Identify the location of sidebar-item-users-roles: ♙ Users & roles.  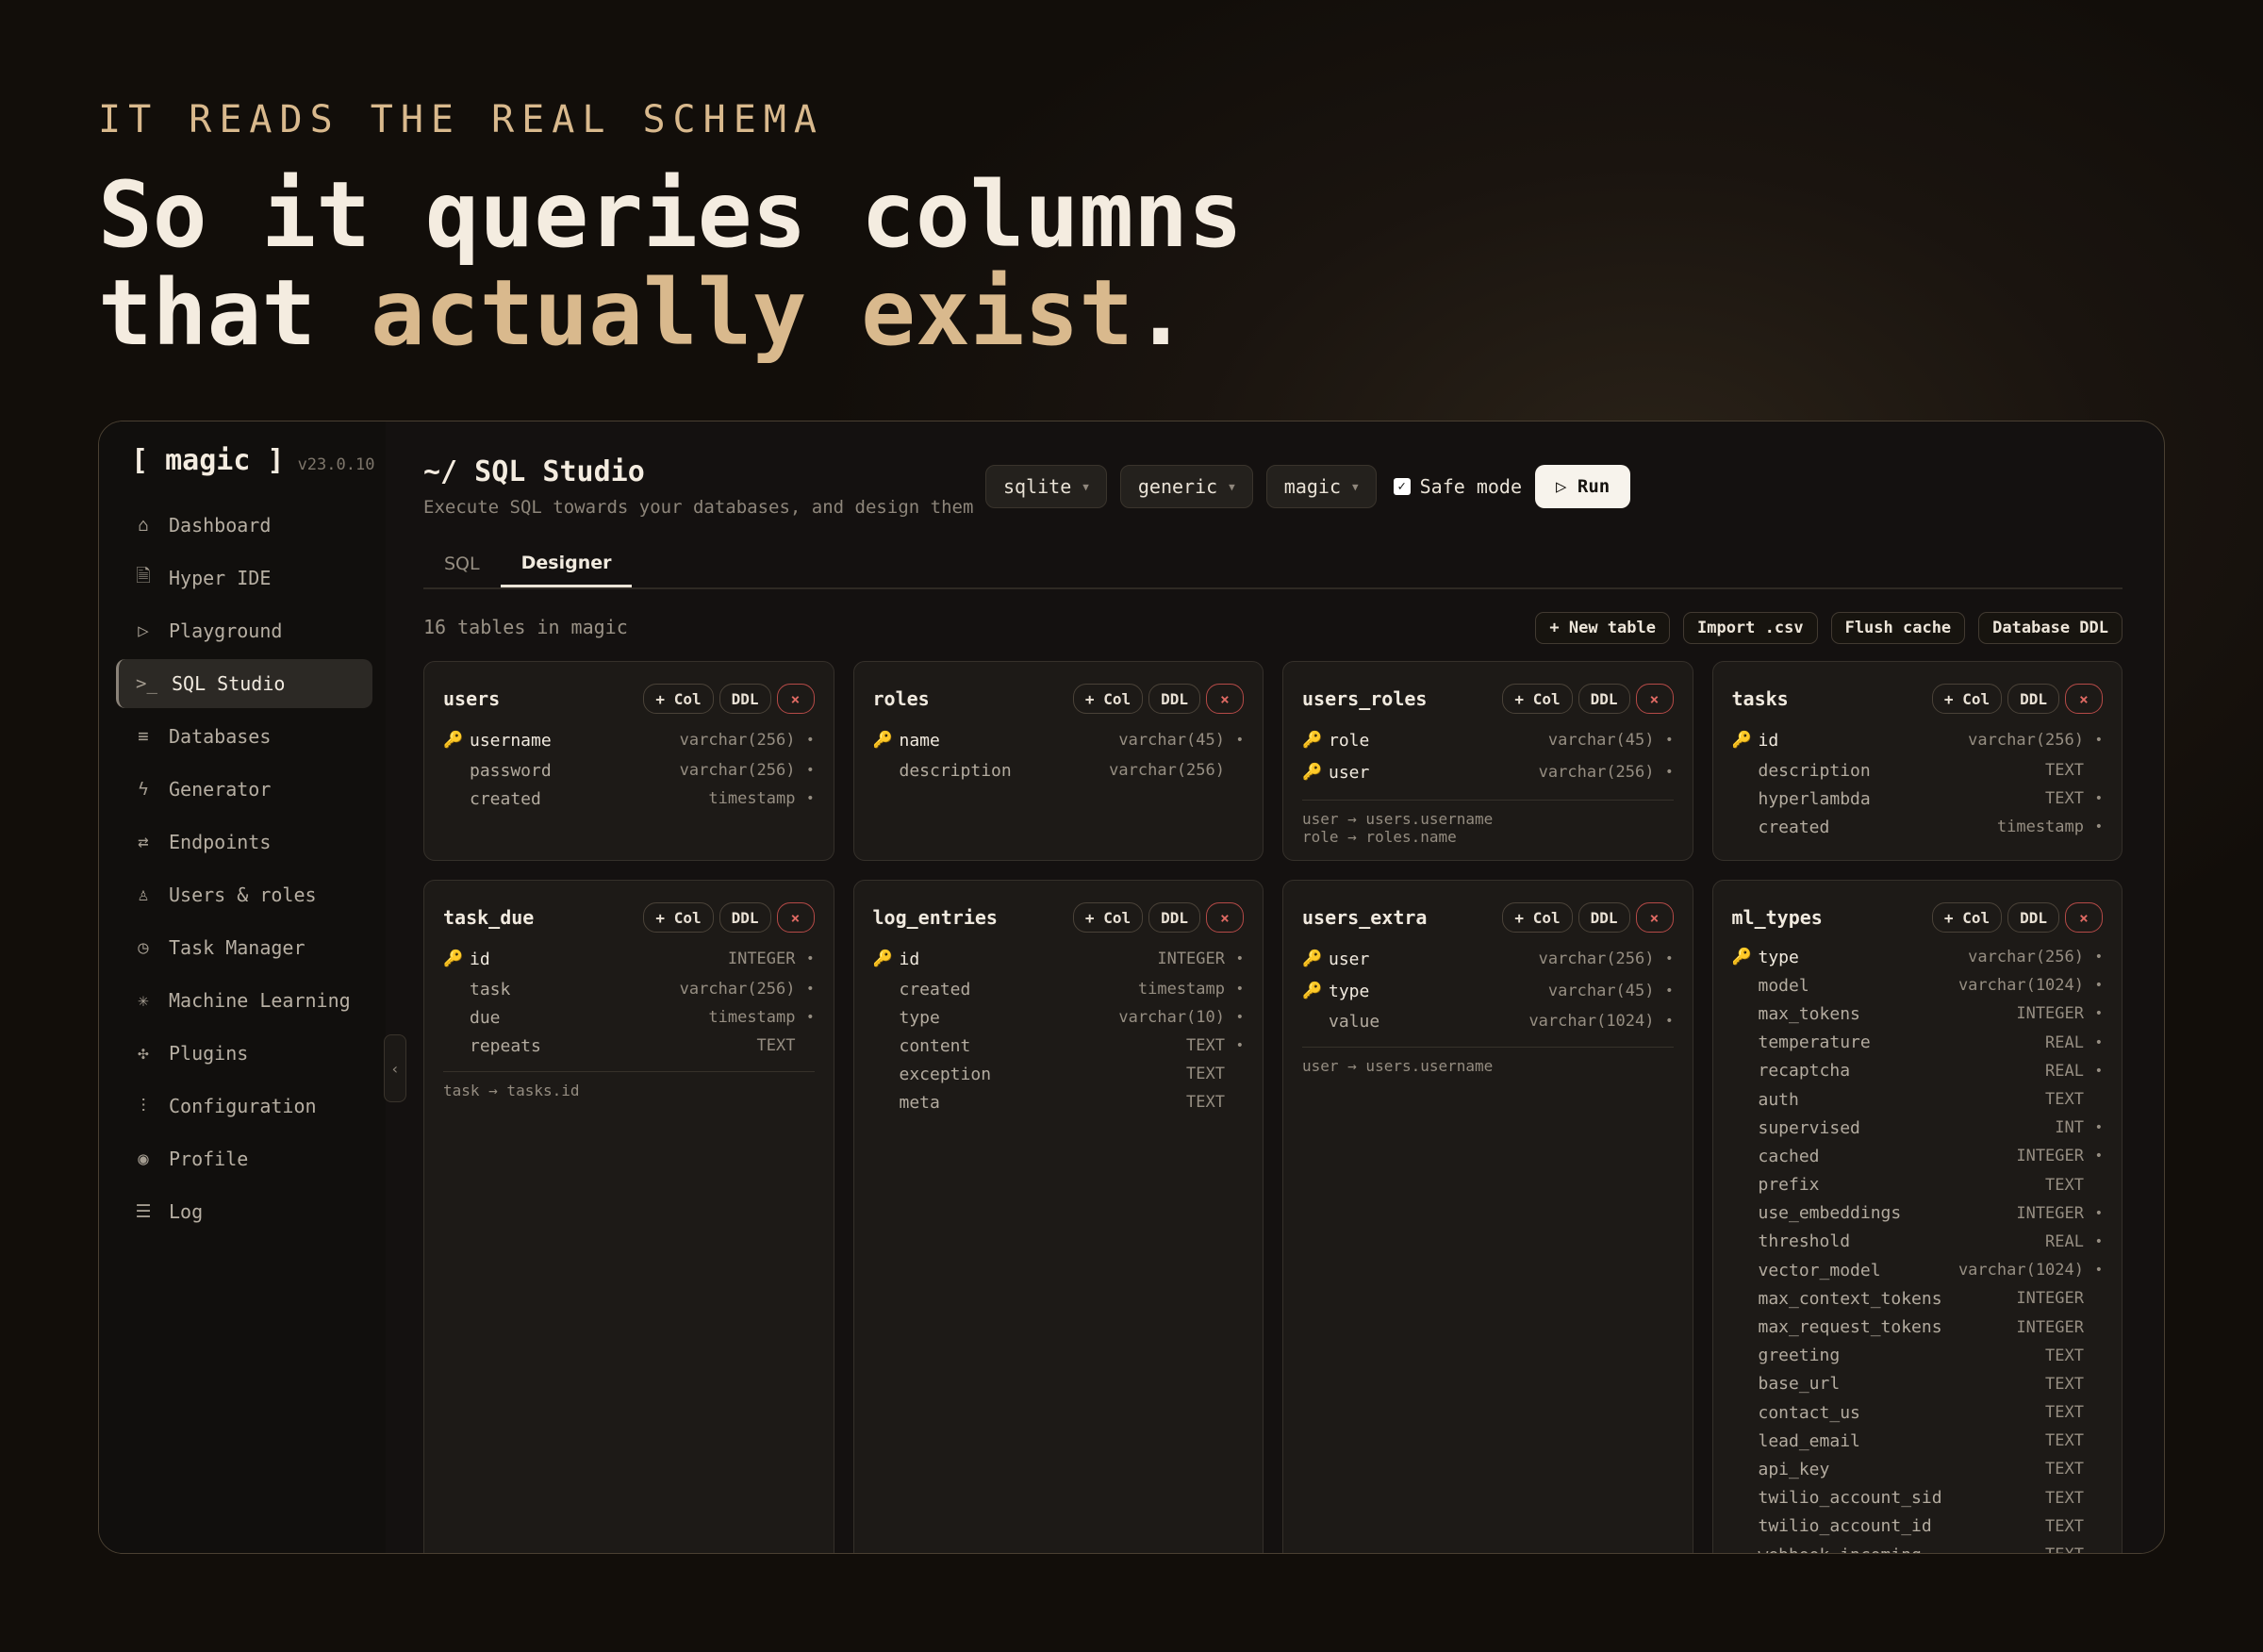
(244, 894).